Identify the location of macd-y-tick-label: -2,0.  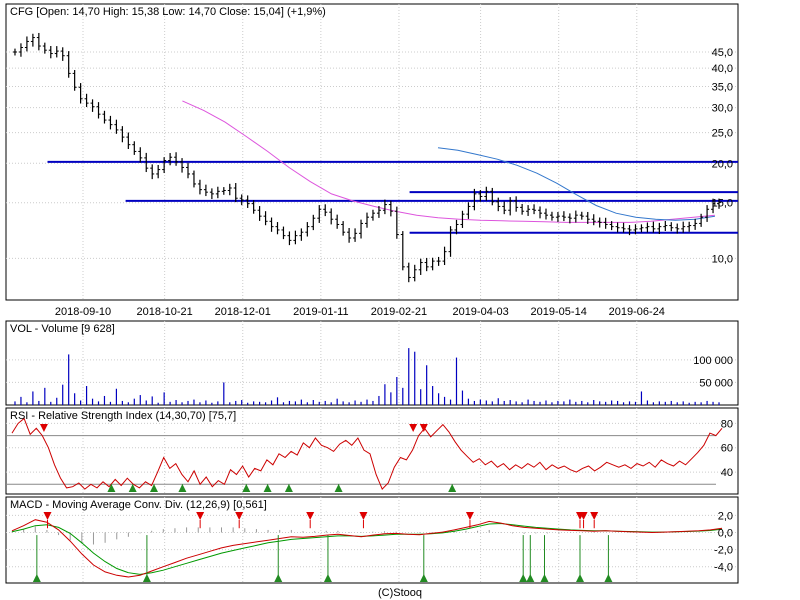
(723, 551).